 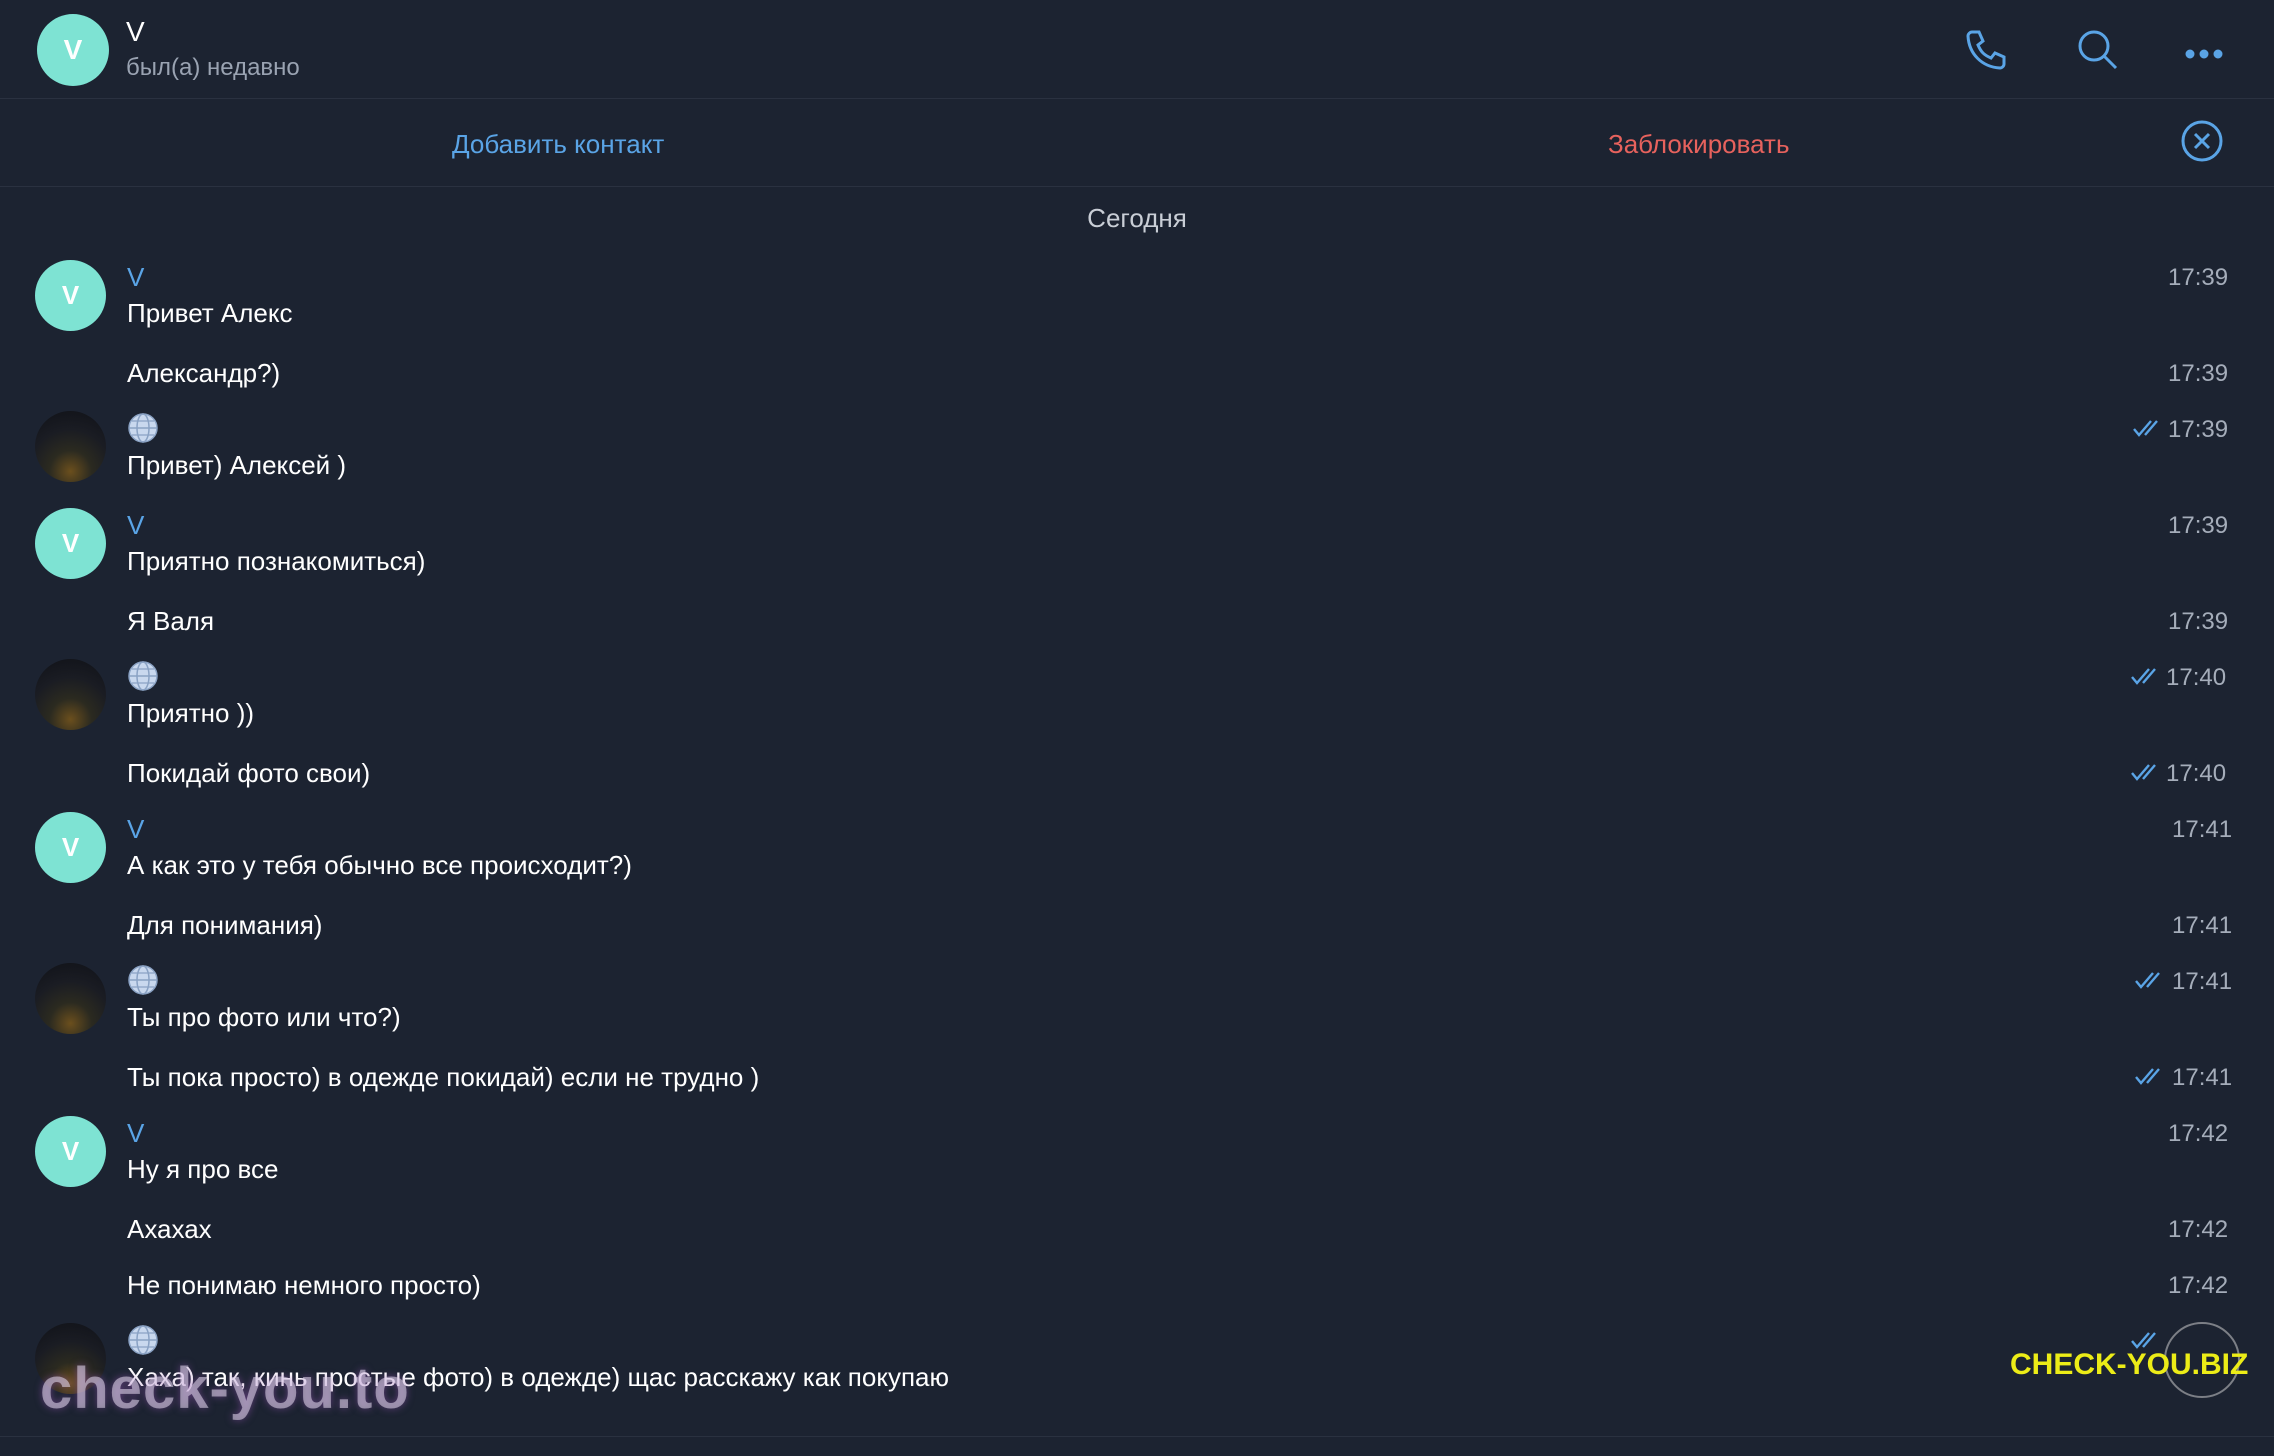 What do you see at coordinates (135, 32) in the screenshot?
I see `contact-name: V` at bounding box center [135, 32].